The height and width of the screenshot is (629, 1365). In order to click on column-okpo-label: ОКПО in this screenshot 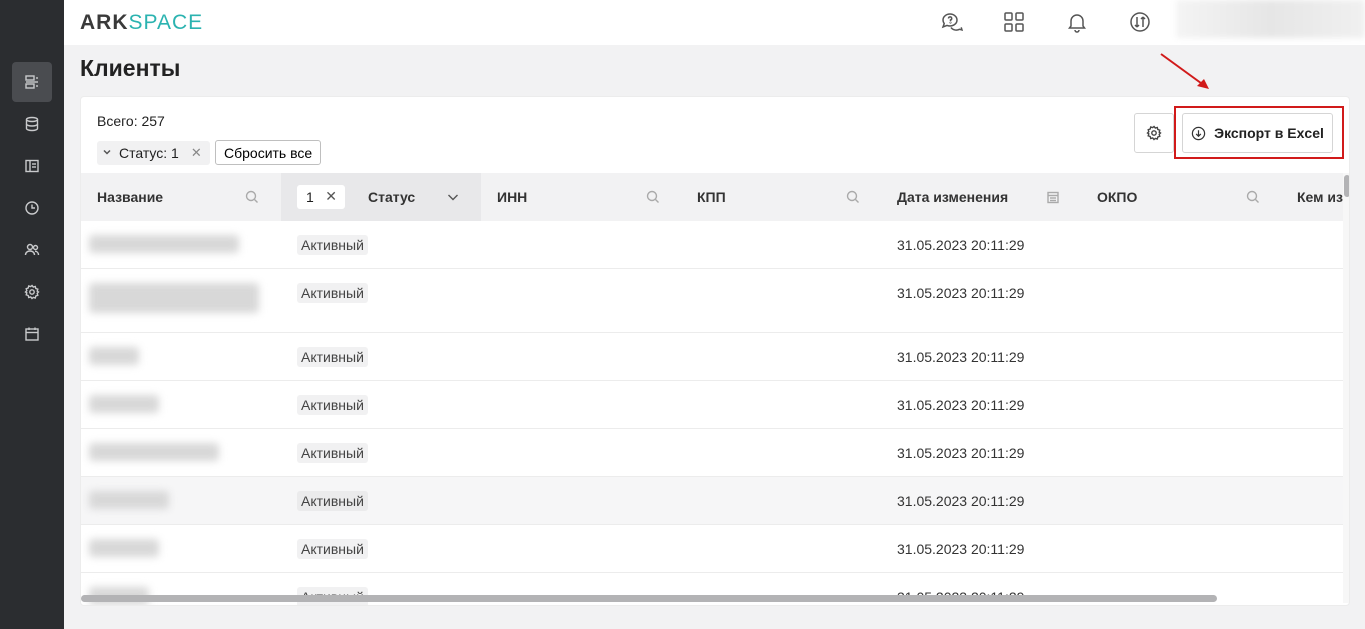, I will do `click(1117, 197)`.